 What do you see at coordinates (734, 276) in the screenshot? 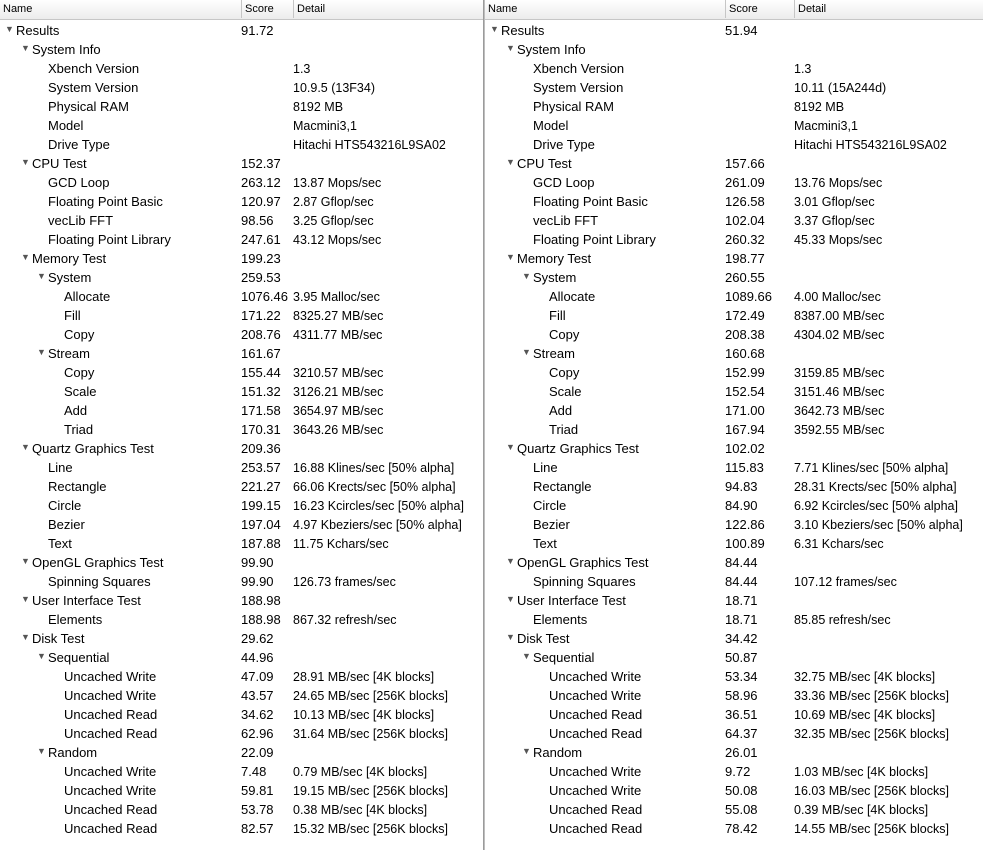
I see `outline-row: ▼ System 260.55` at bounding box center [734, 276].